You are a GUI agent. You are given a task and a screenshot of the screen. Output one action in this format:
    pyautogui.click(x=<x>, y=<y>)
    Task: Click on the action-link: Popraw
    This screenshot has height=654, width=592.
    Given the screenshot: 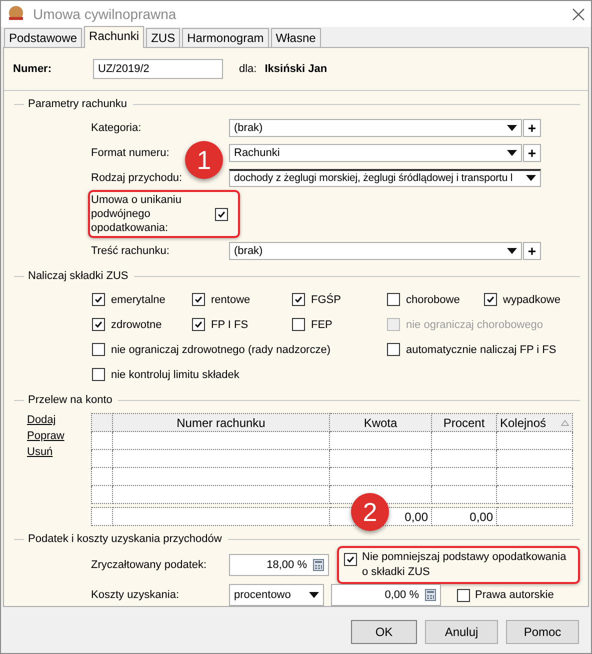 What is the action you would take?
    pyautogui.click(x=45, y=436)
    